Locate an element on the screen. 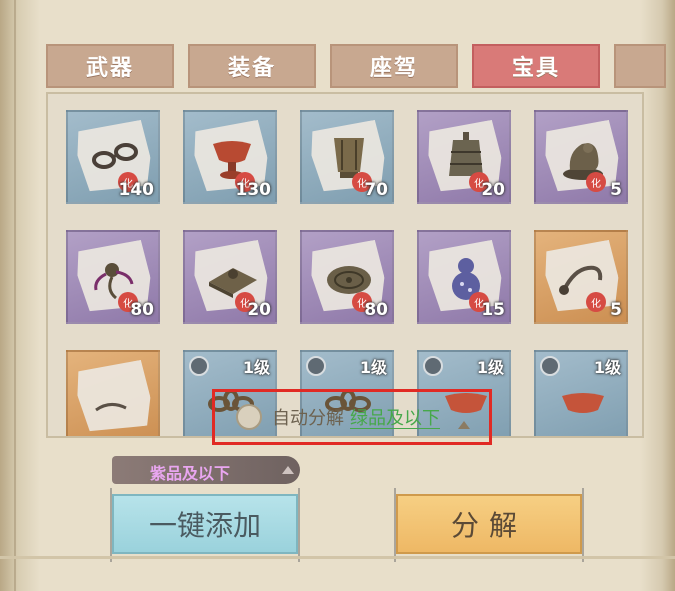  one-click-add-button: 一键添加 is located at coordinates (205, 525).